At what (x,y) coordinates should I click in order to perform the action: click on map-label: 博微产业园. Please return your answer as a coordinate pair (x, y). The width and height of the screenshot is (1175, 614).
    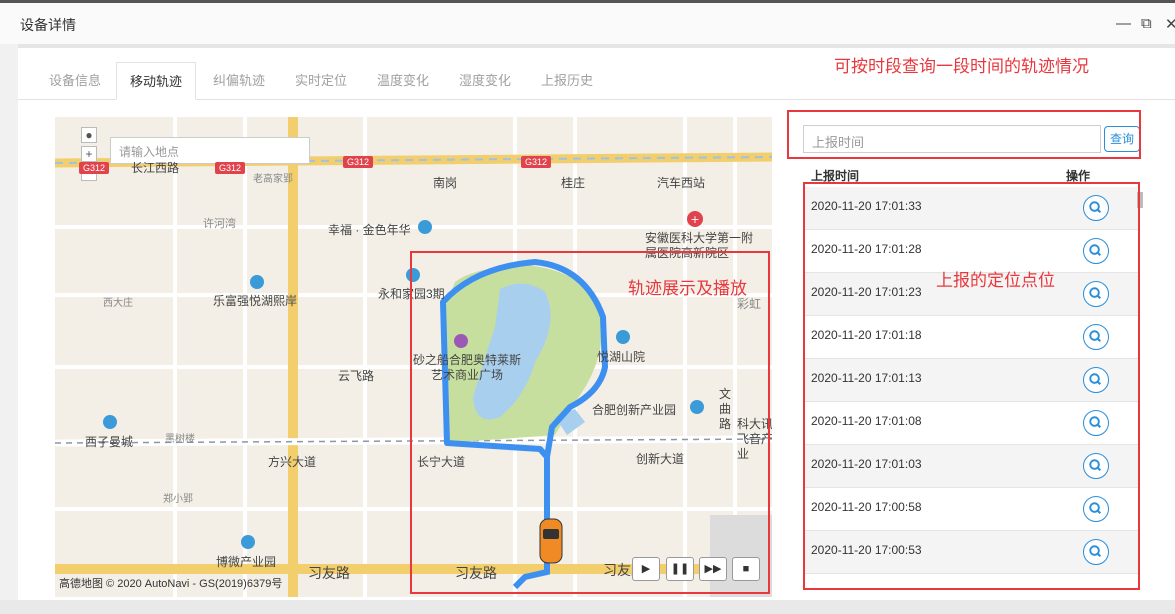
    Looking at the image, I should click on (246, 562).